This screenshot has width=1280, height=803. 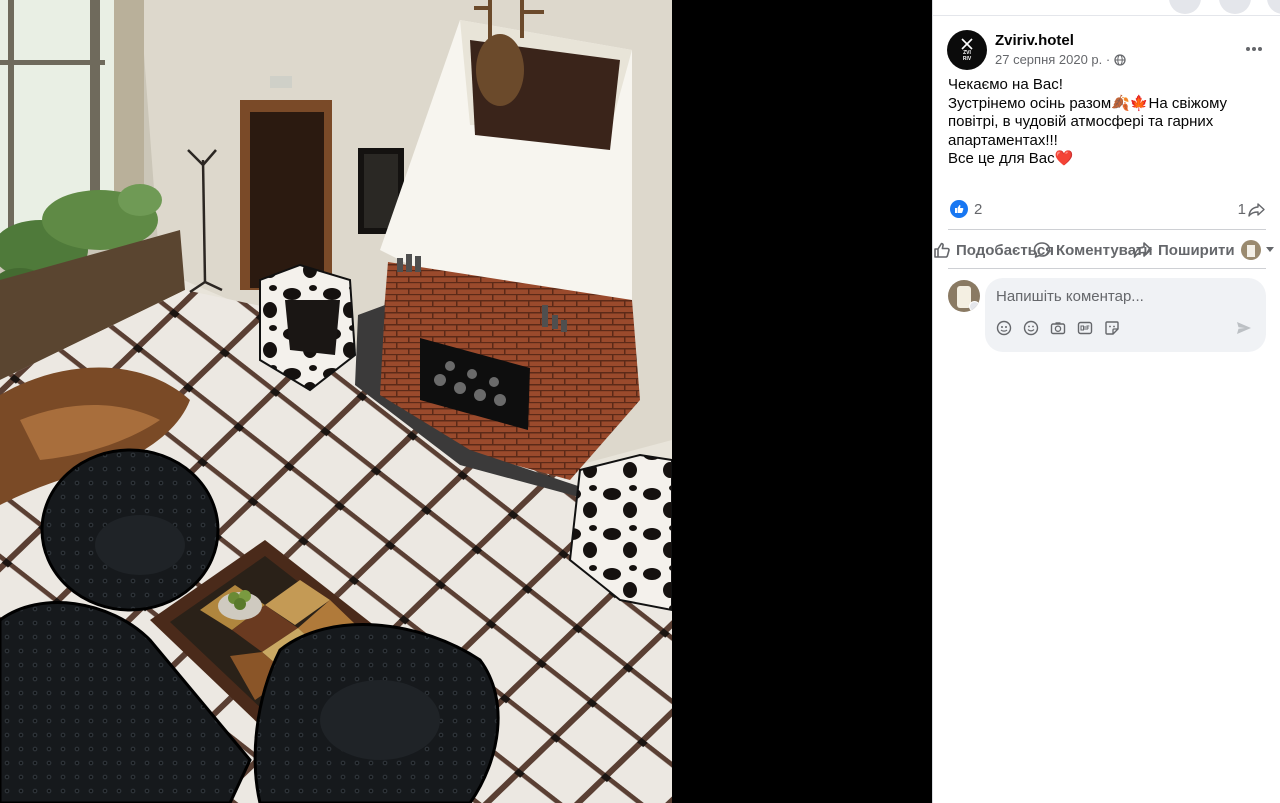 I want to click on share-icon, so click(x=1142, y=250).